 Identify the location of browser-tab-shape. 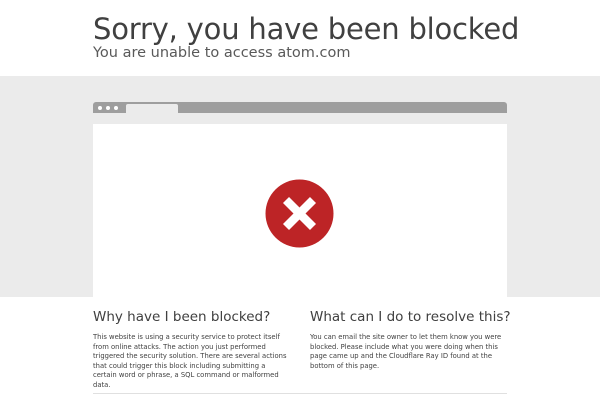
(152, 108).